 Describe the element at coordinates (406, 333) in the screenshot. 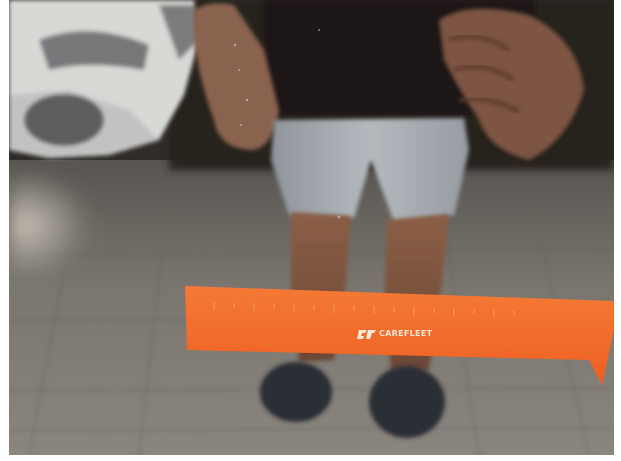

I see `ruler-brand-text: CAREFLEET` at that location.